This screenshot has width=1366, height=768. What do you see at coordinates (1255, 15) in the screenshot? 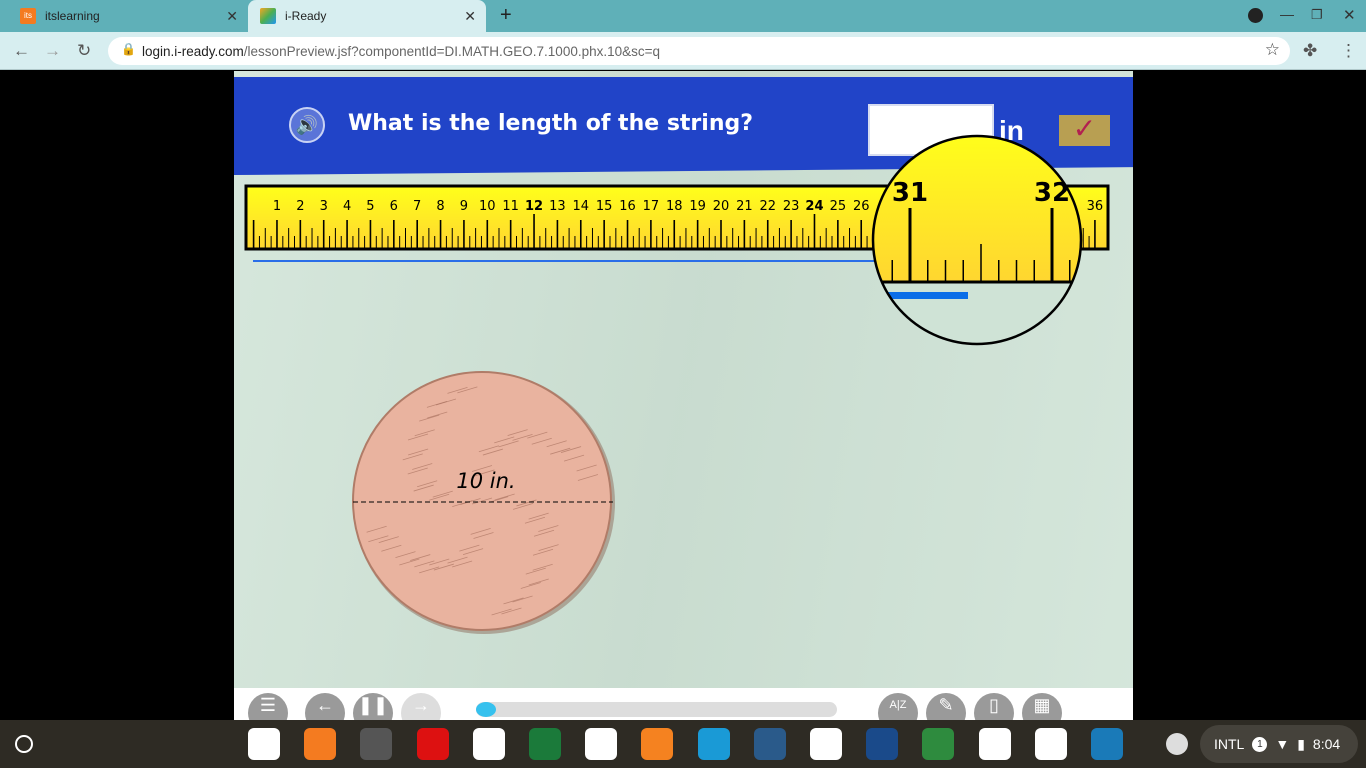
I see `tab-search-icon` at bounding box center [1255, 15].